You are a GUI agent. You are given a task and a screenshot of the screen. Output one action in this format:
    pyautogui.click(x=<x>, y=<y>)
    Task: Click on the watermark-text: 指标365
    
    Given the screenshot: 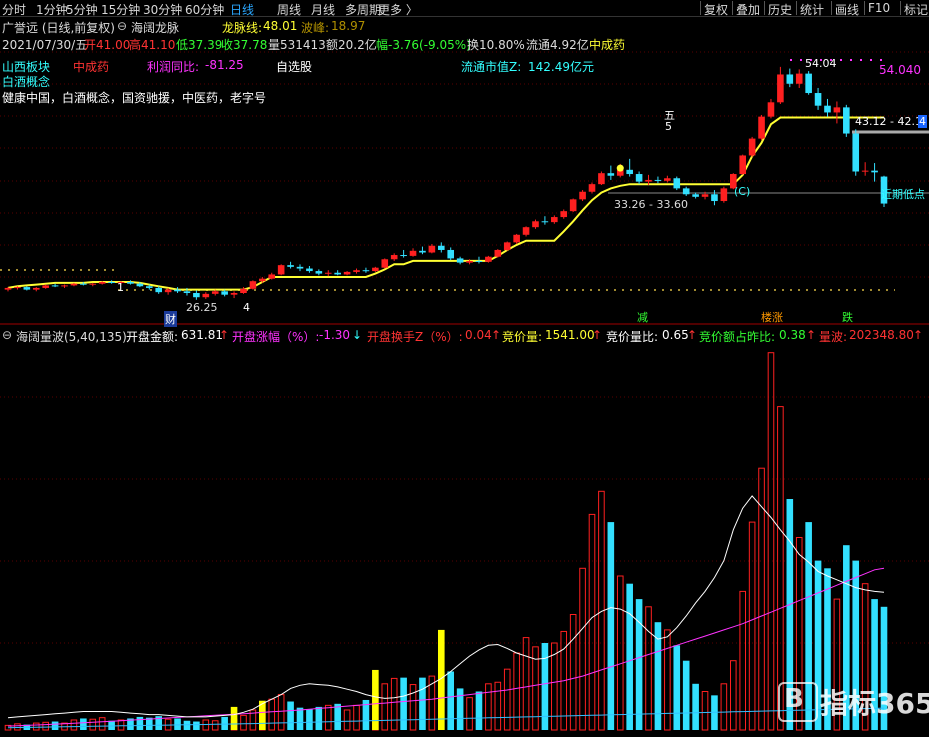 What is the action you would take?
    pyautogui.click(x=874, y=703)
    